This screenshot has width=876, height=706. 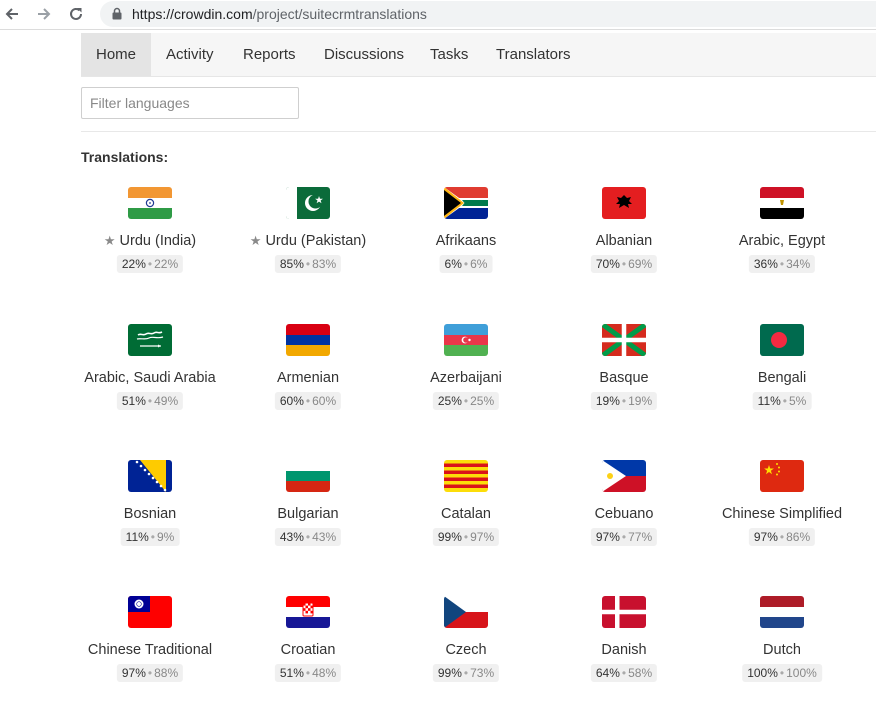 I want to click on language-name: Afrikaans, so click(x=466, y=241).